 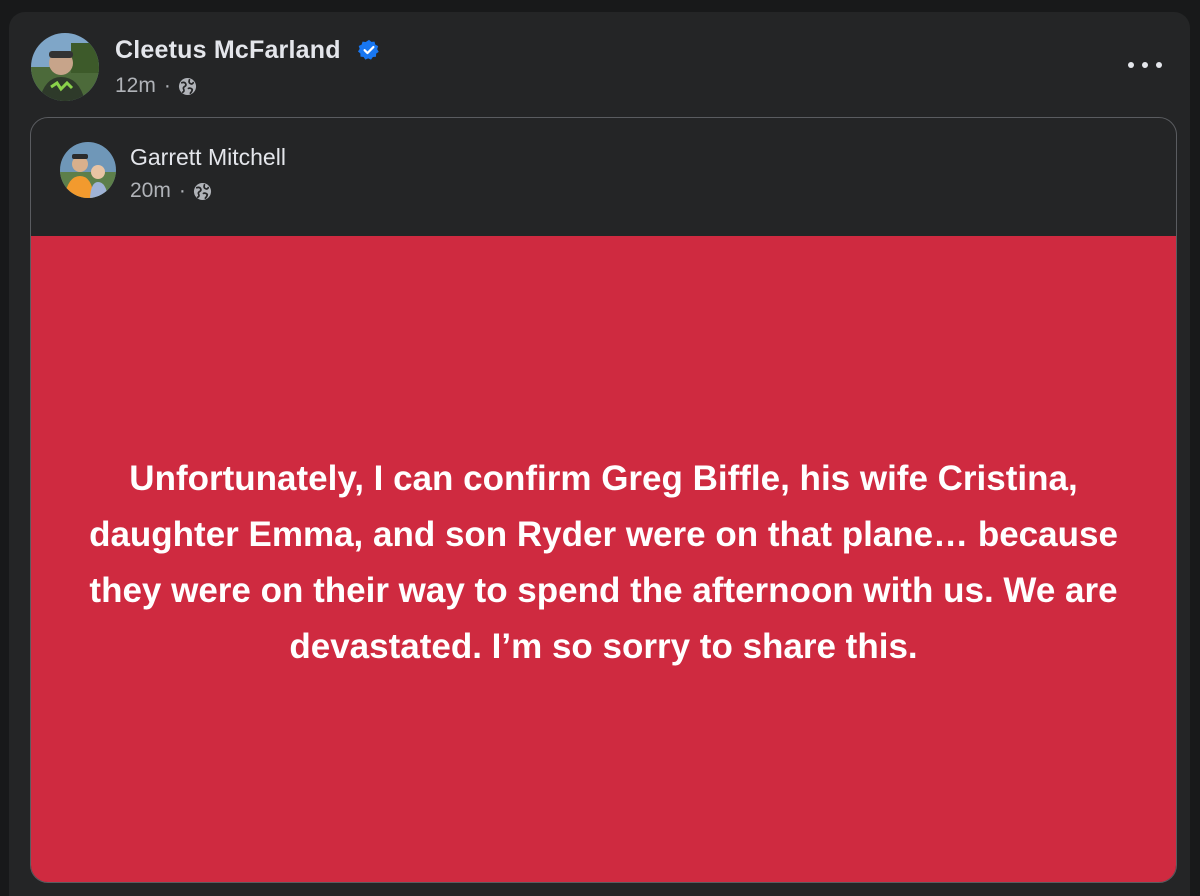 What do you see at coordinates (603, 177) in the screenshot?
I see `shared-post-header: Garrett Mitchell 20m ·` at bounding box center [603, 177].